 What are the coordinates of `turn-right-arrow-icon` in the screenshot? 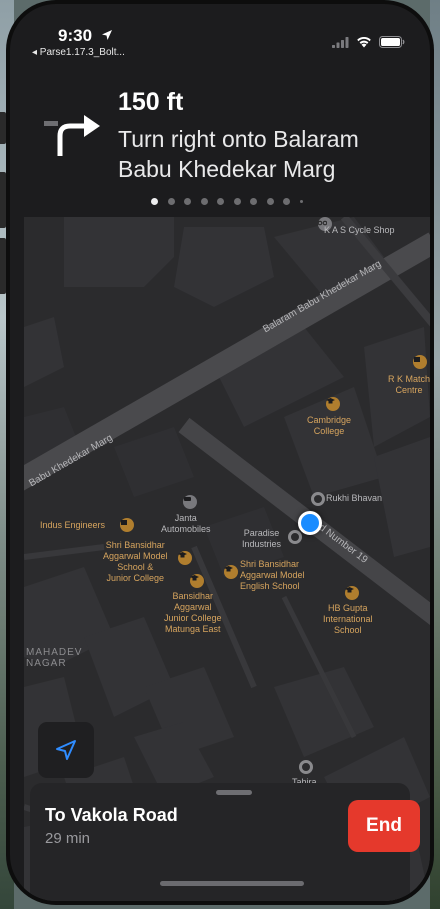 It's located at (72, 135).